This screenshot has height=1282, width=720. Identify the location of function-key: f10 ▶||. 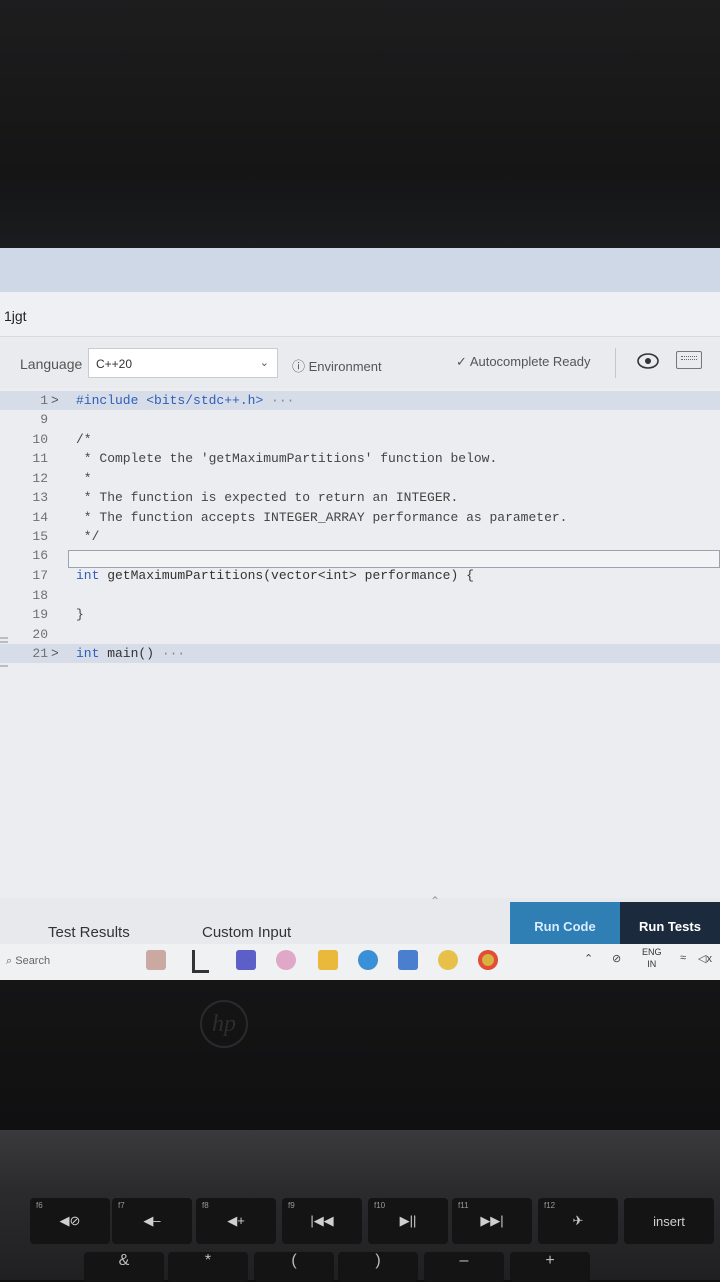
(408, 1221).